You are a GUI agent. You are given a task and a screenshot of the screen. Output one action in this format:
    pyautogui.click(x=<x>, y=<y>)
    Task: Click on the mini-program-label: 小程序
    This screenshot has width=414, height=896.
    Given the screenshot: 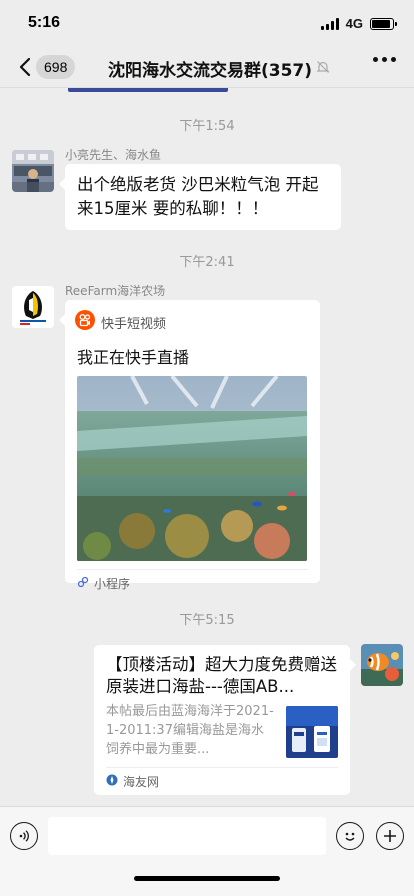 What is the action you would take?
    pyautogui.click(x=112, y=584)
    